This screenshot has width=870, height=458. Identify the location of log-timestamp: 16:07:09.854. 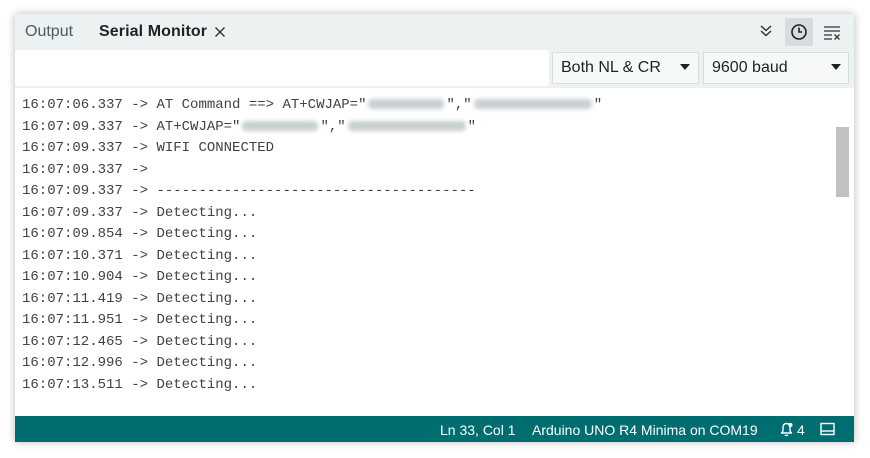
(72, 234).